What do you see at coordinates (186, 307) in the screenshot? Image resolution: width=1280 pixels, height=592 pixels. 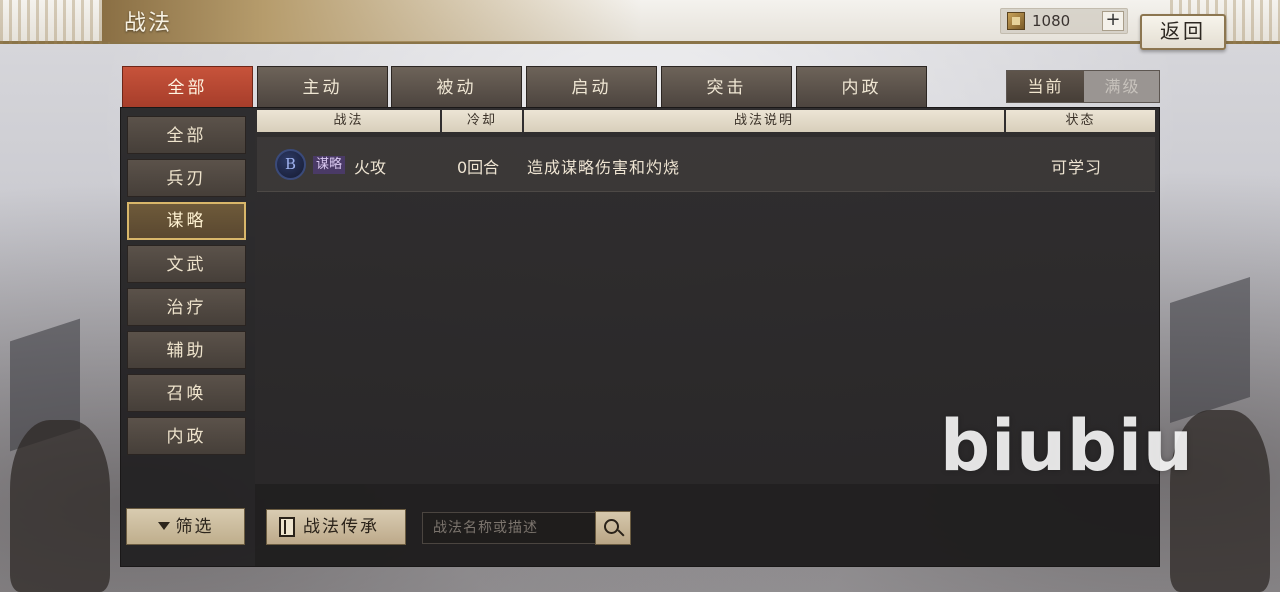 I see `sidebar-item-heal: 治疗` at bounding box center [186, 307].